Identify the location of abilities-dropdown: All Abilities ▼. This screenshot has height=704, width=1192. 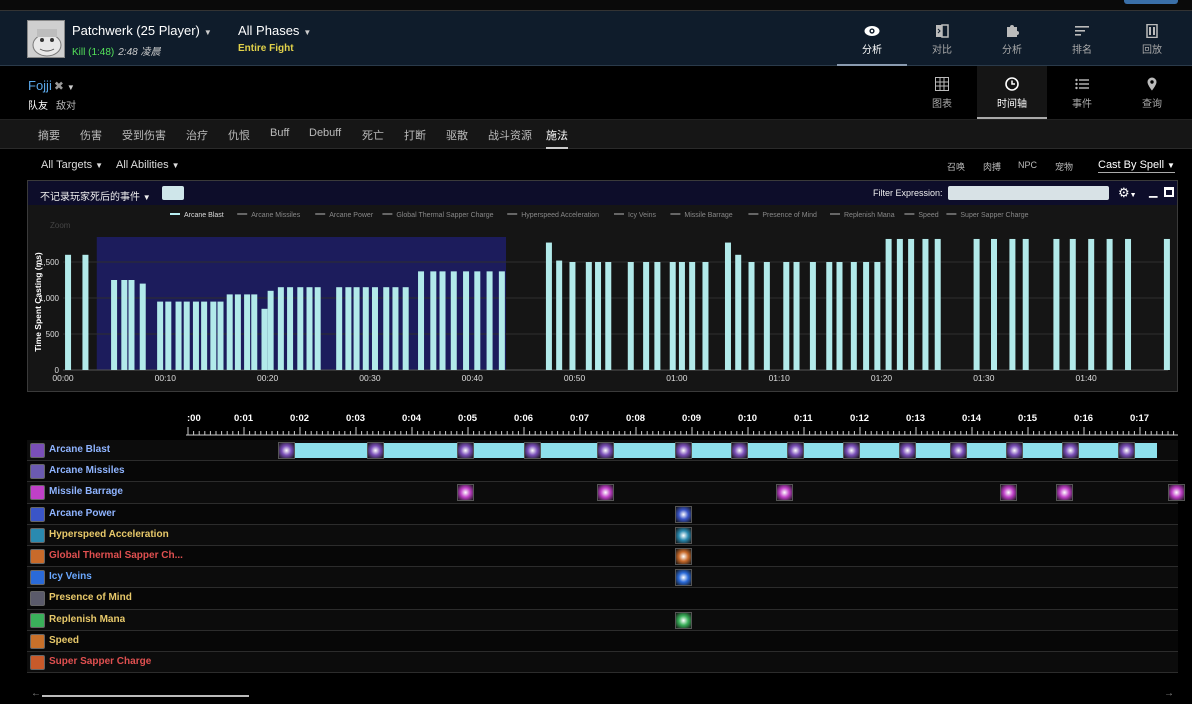
(148, 165).